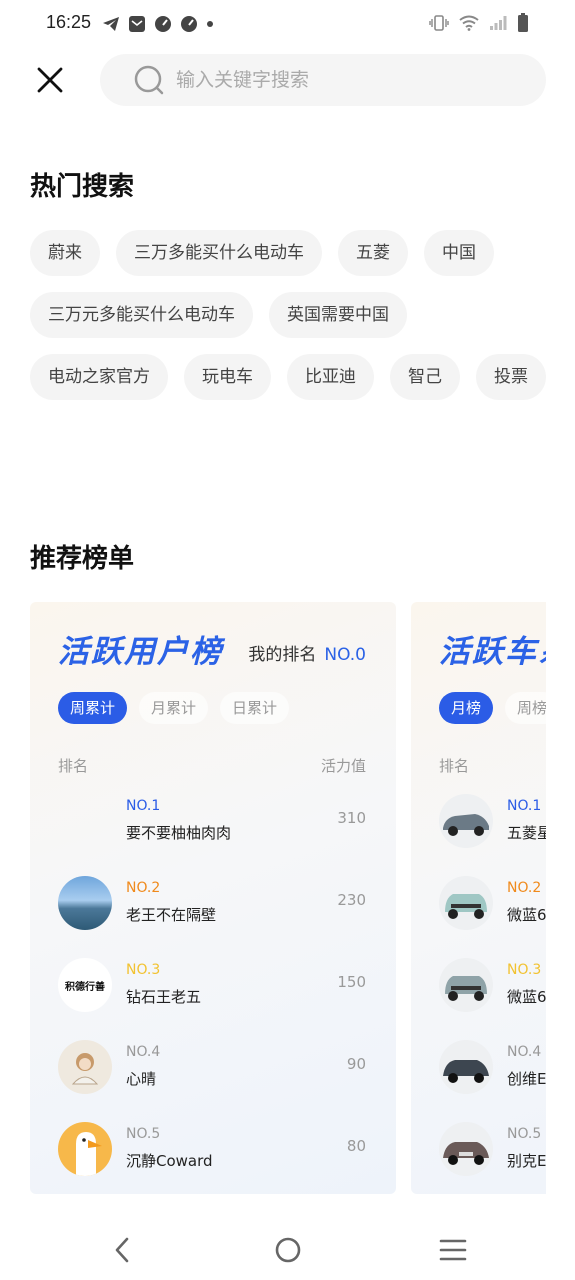  I want to click on goose-icon, so click(89, 1154).